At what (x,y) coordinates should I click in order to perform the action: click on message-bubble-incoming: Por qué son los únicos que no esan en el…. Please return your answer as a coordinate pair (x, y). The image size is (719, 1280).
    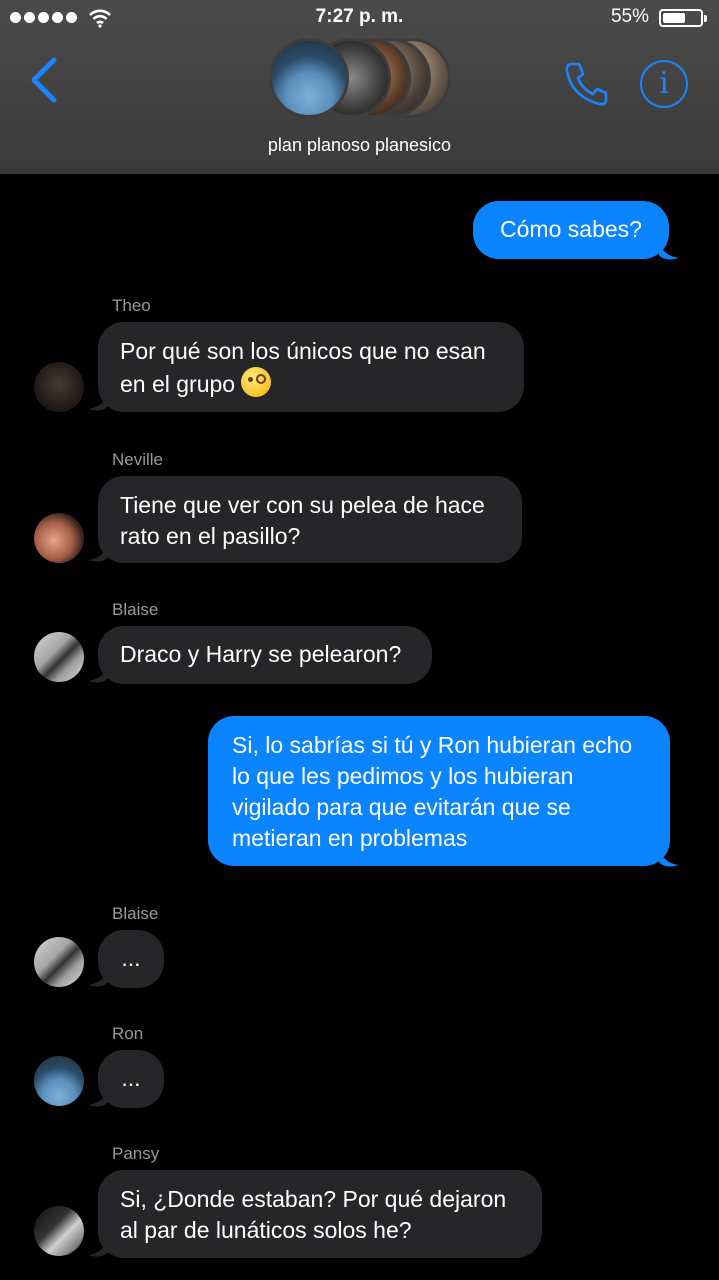
    Looking at the image, I should click on (311, 367).